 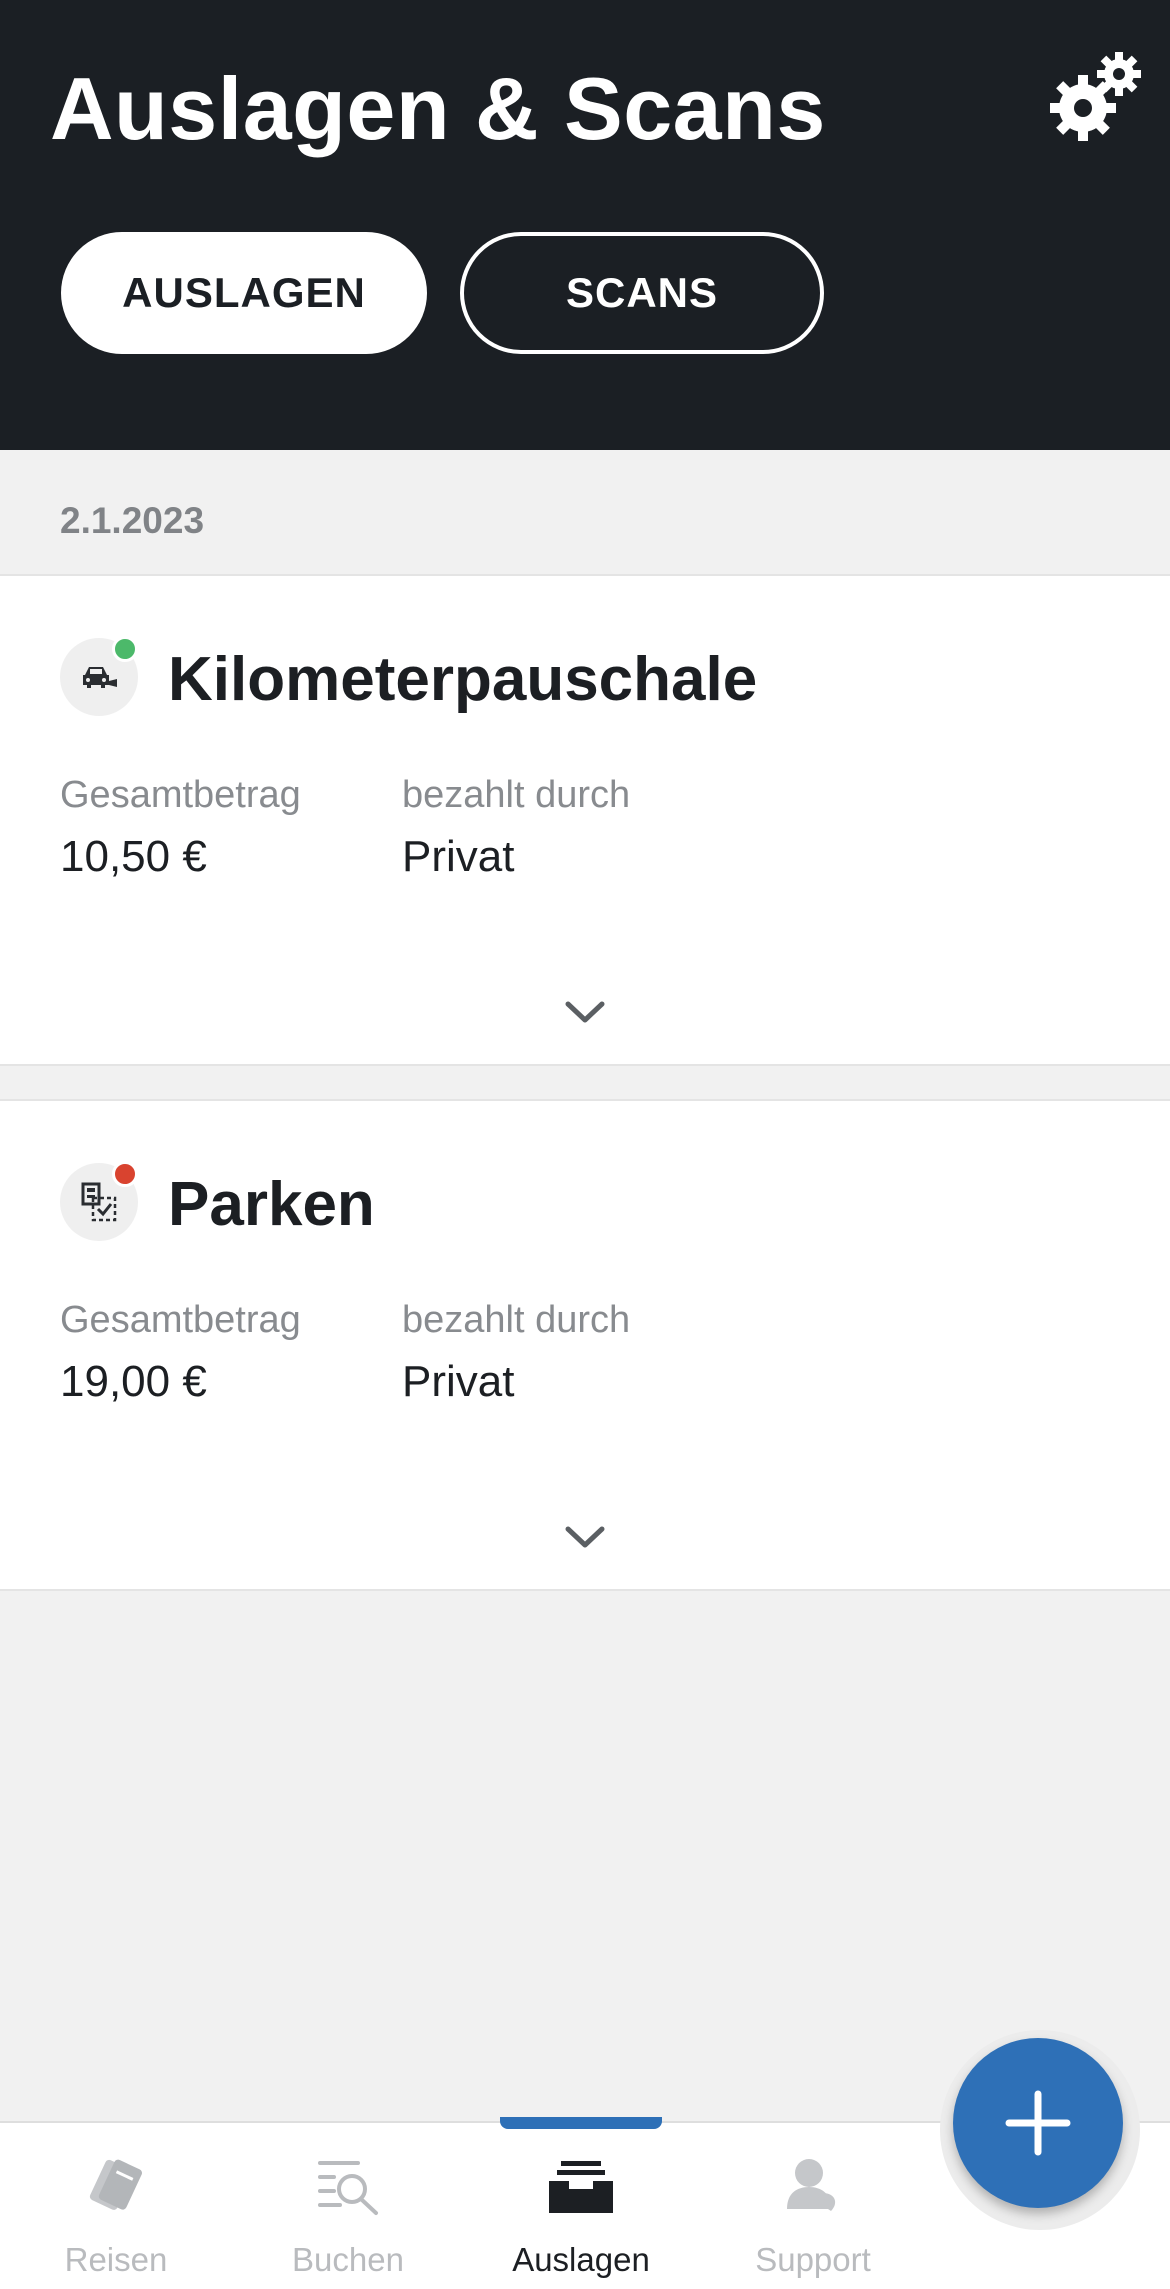 I want to click on nav-label: Buchen, so click(x=348, y=2259).